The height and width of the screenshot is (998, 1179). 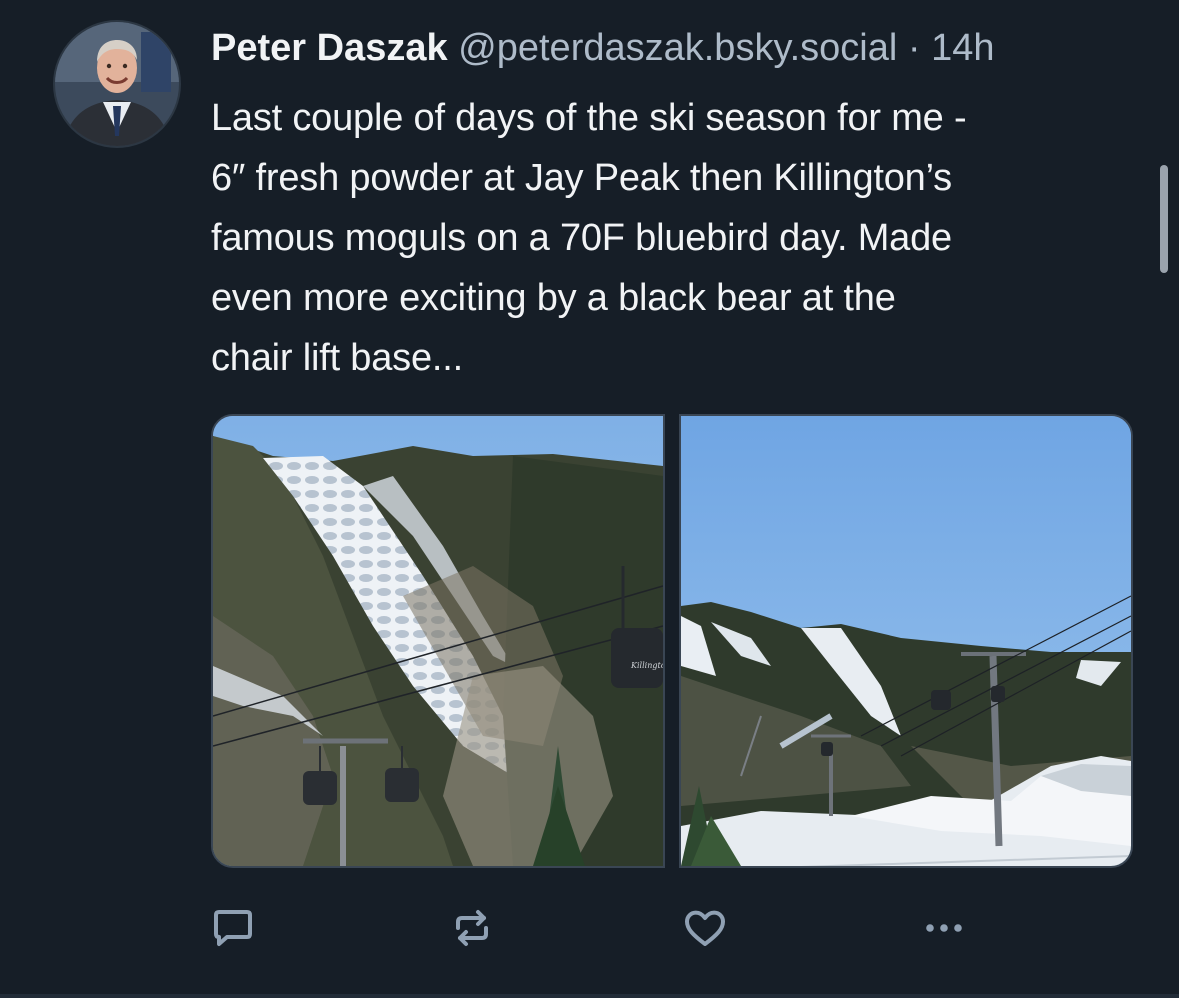 I want to click on reply-button, so click(x=233, y=928).